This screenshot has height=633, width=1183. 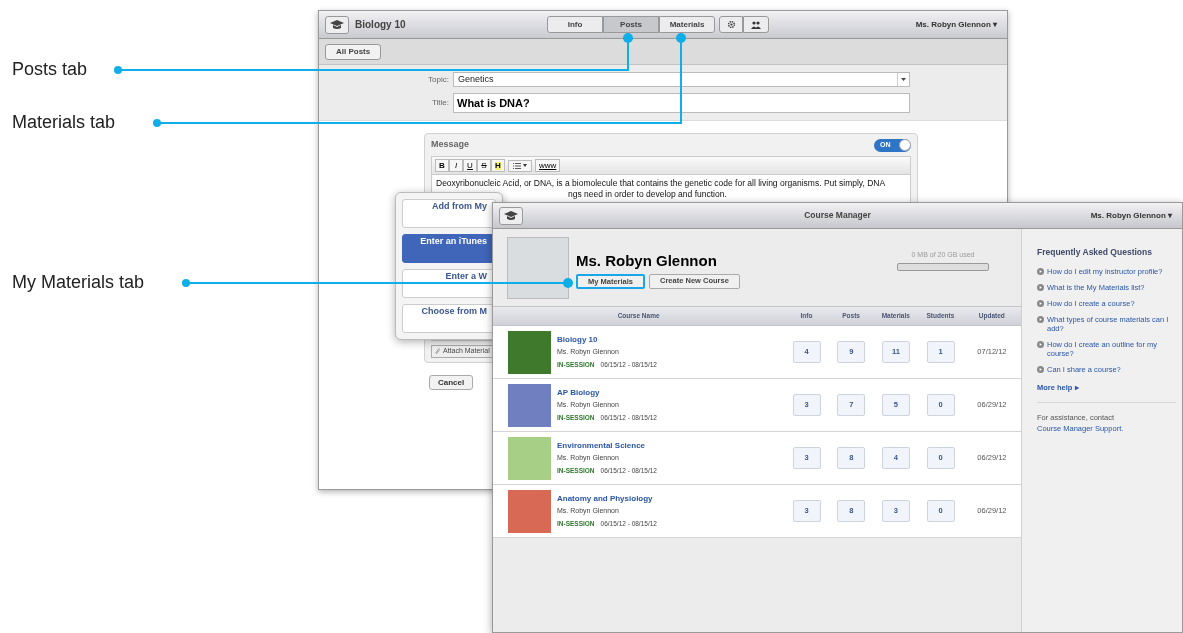 I want to click on course-title: Biology 10, so click(x=380, y=25).